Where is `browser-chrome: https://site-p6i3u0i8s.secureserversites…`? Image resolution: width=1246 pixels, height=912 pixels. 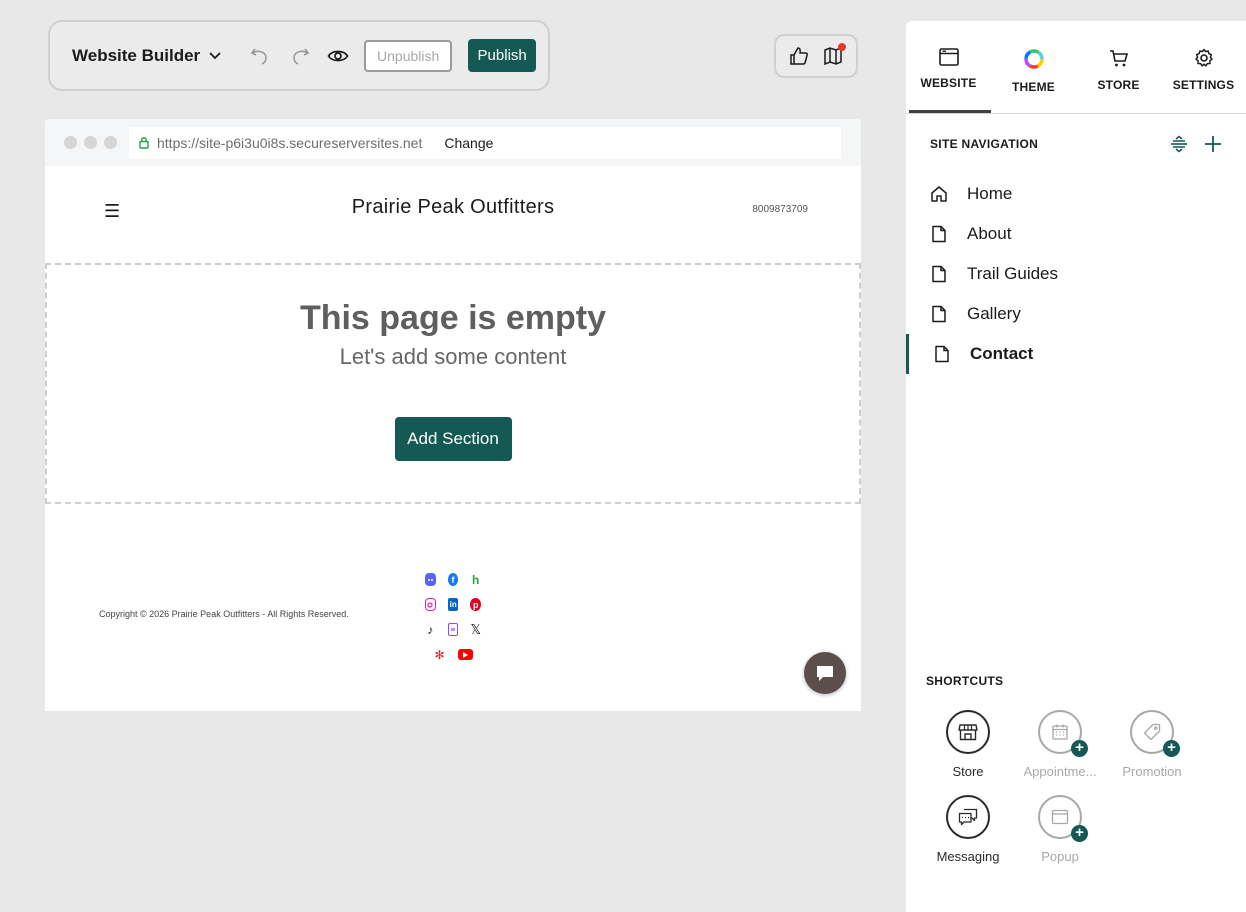 browser-chrome: https://site-p6i3u0i8s.secureserversites… is located at coordinates (453, 142).